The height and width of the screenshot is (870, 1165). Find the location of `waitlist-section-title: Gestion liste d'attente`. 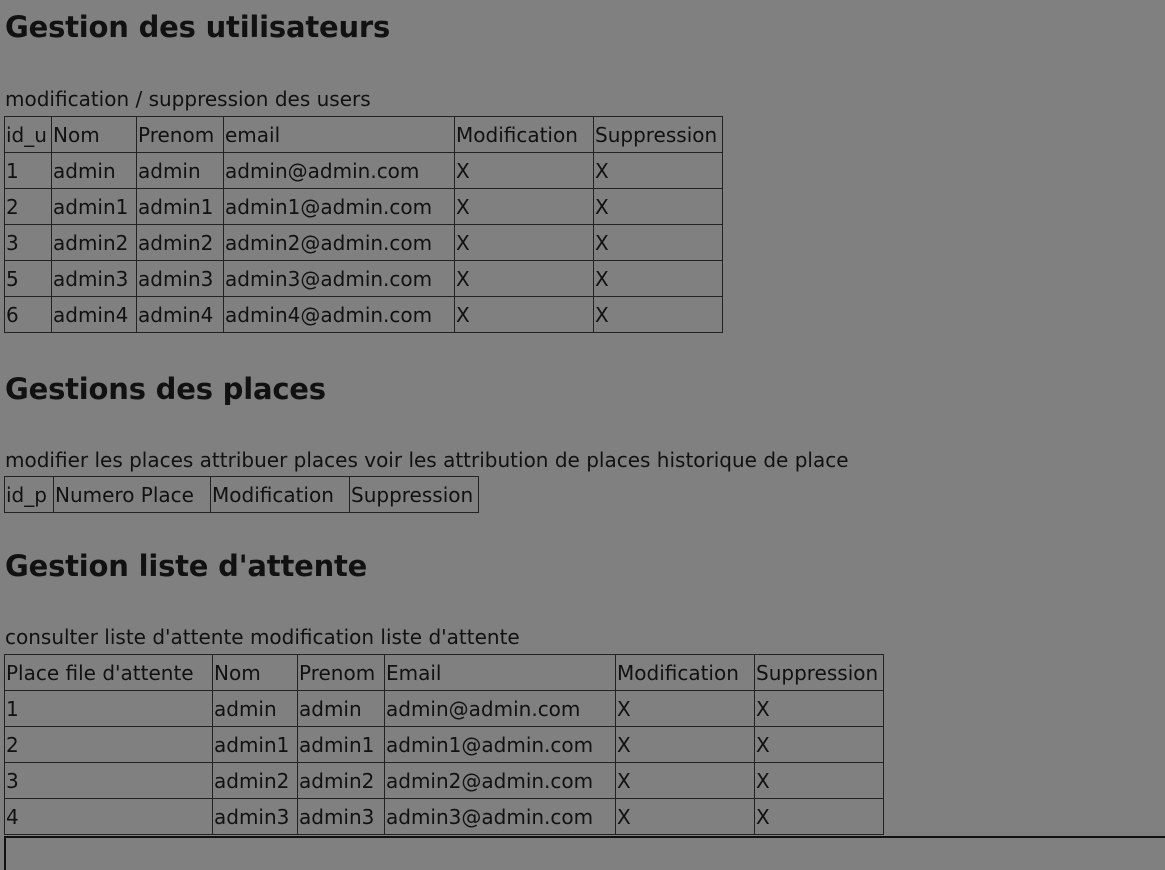

waitlist-section-title: Gestion liste d'attente is located at coordinates (186, 566).